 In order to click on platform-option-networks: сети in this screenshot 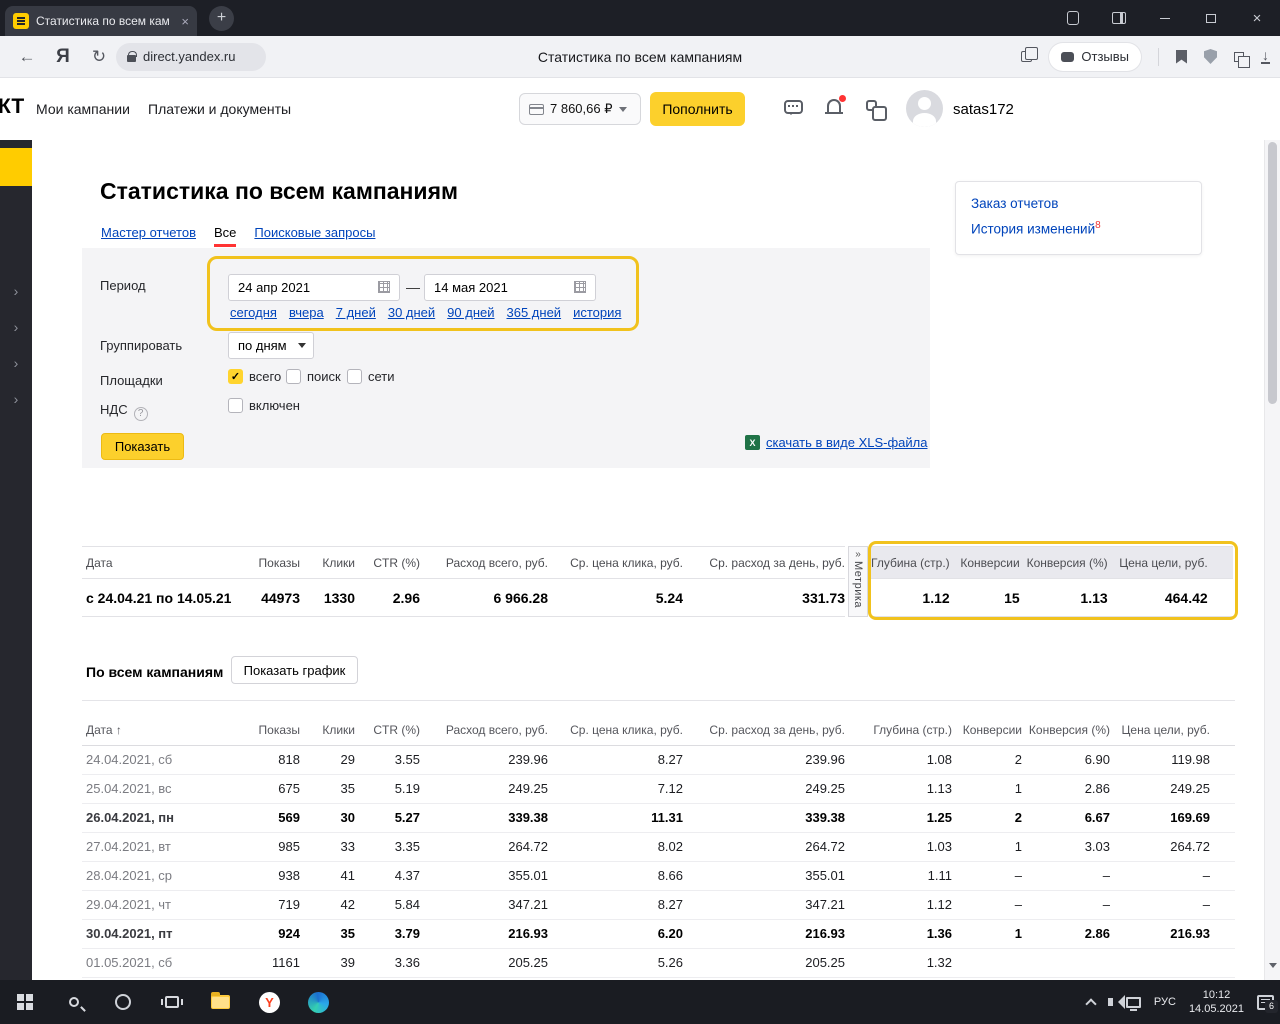, I will do `click(371, 376)`.